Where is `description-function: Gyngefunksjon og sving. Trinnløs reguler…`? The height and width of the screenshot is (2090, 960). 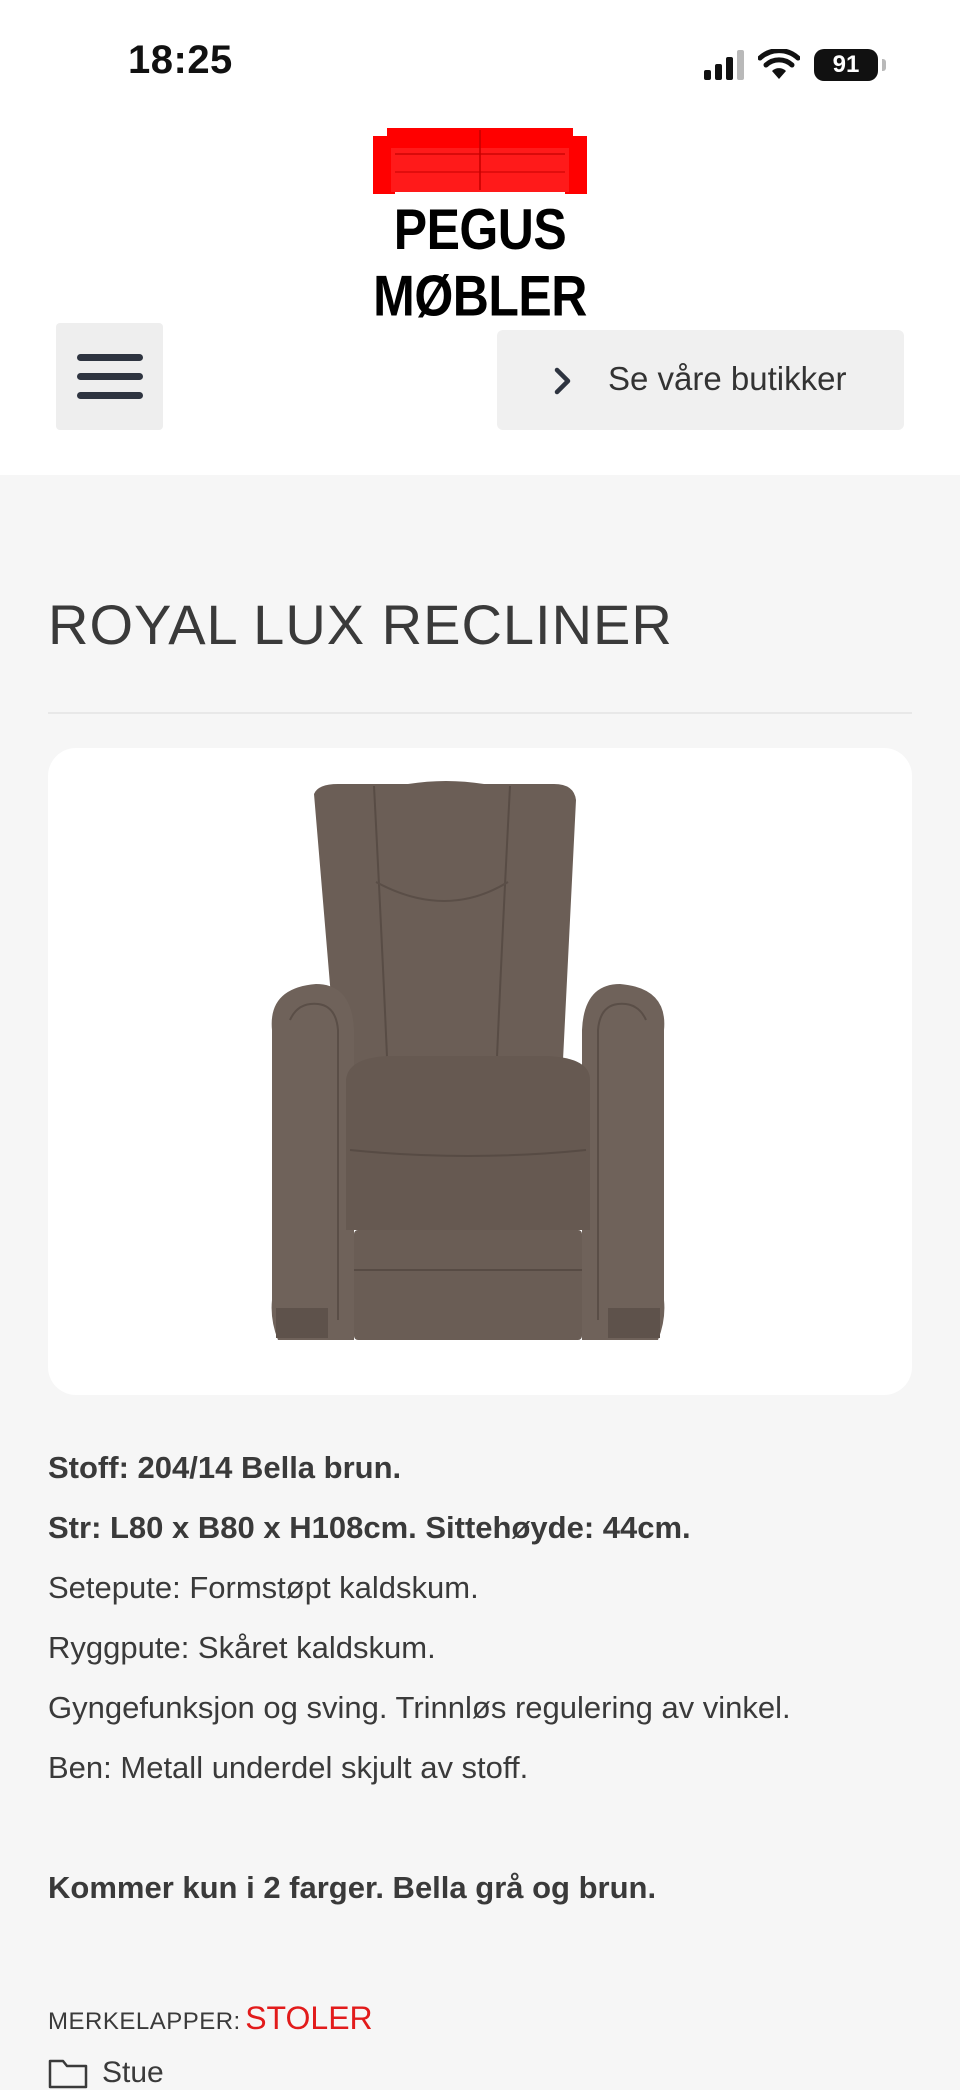 description-function: Gyngefunksjon og sving. Trinnløs reguler… is located at coordinates (419, 1707).